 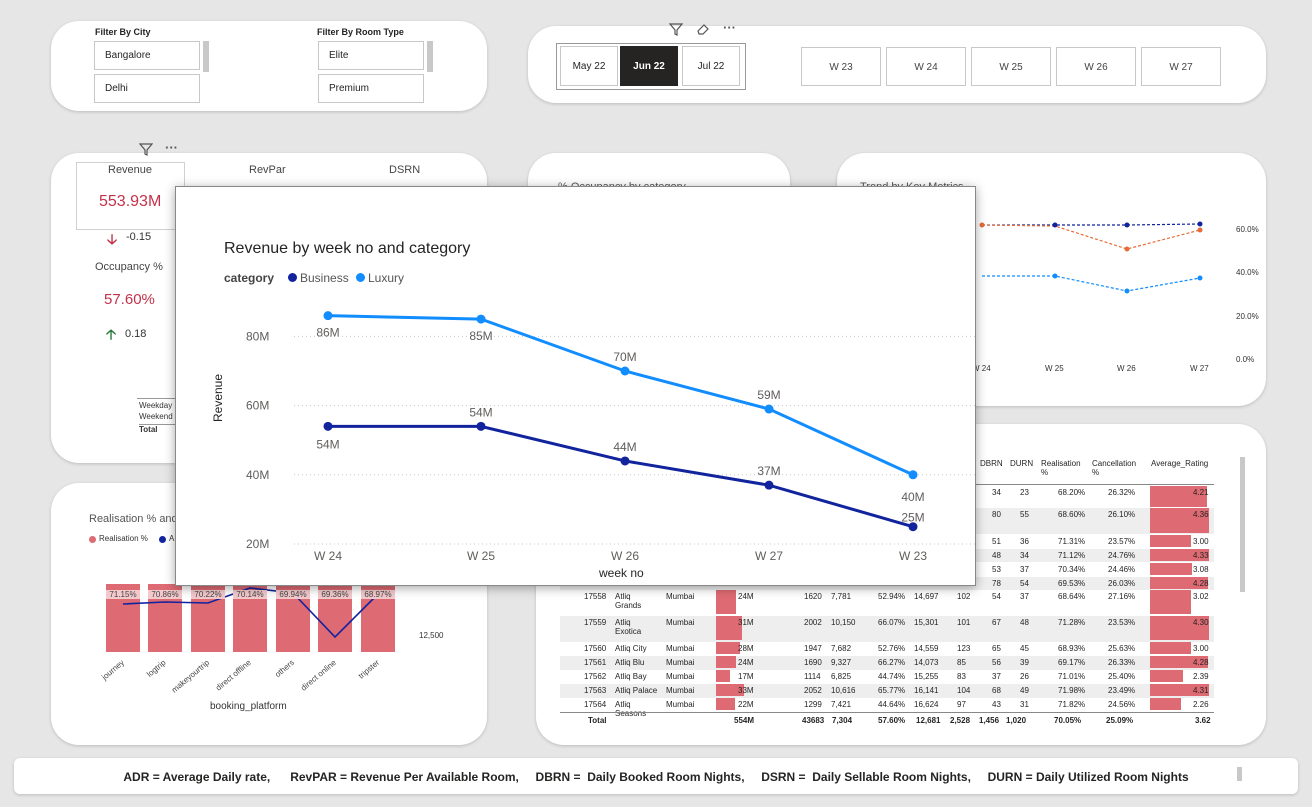 I want to click on table-cell: 48, so click(x=996, y=555).